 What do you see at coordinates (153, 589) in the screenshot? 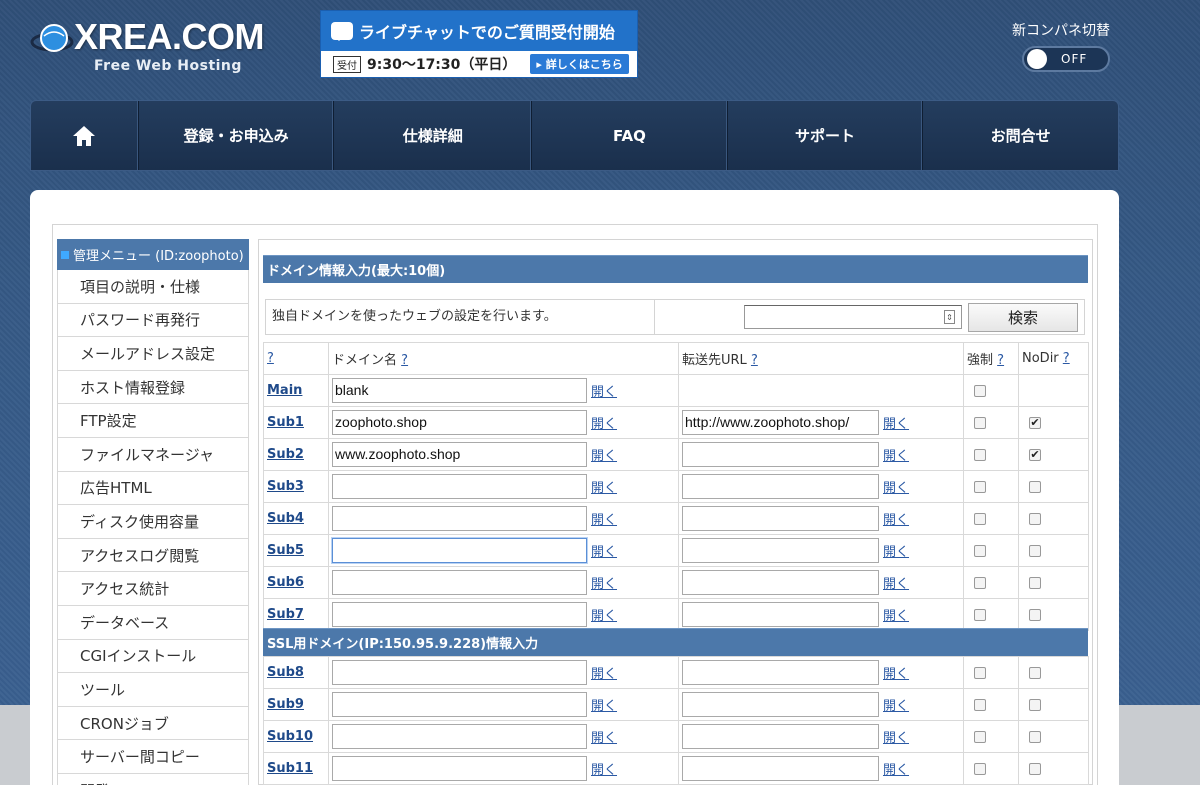
I see `sidebar-item-access-stats: アクセス統計` at bounding box center [153, 589].